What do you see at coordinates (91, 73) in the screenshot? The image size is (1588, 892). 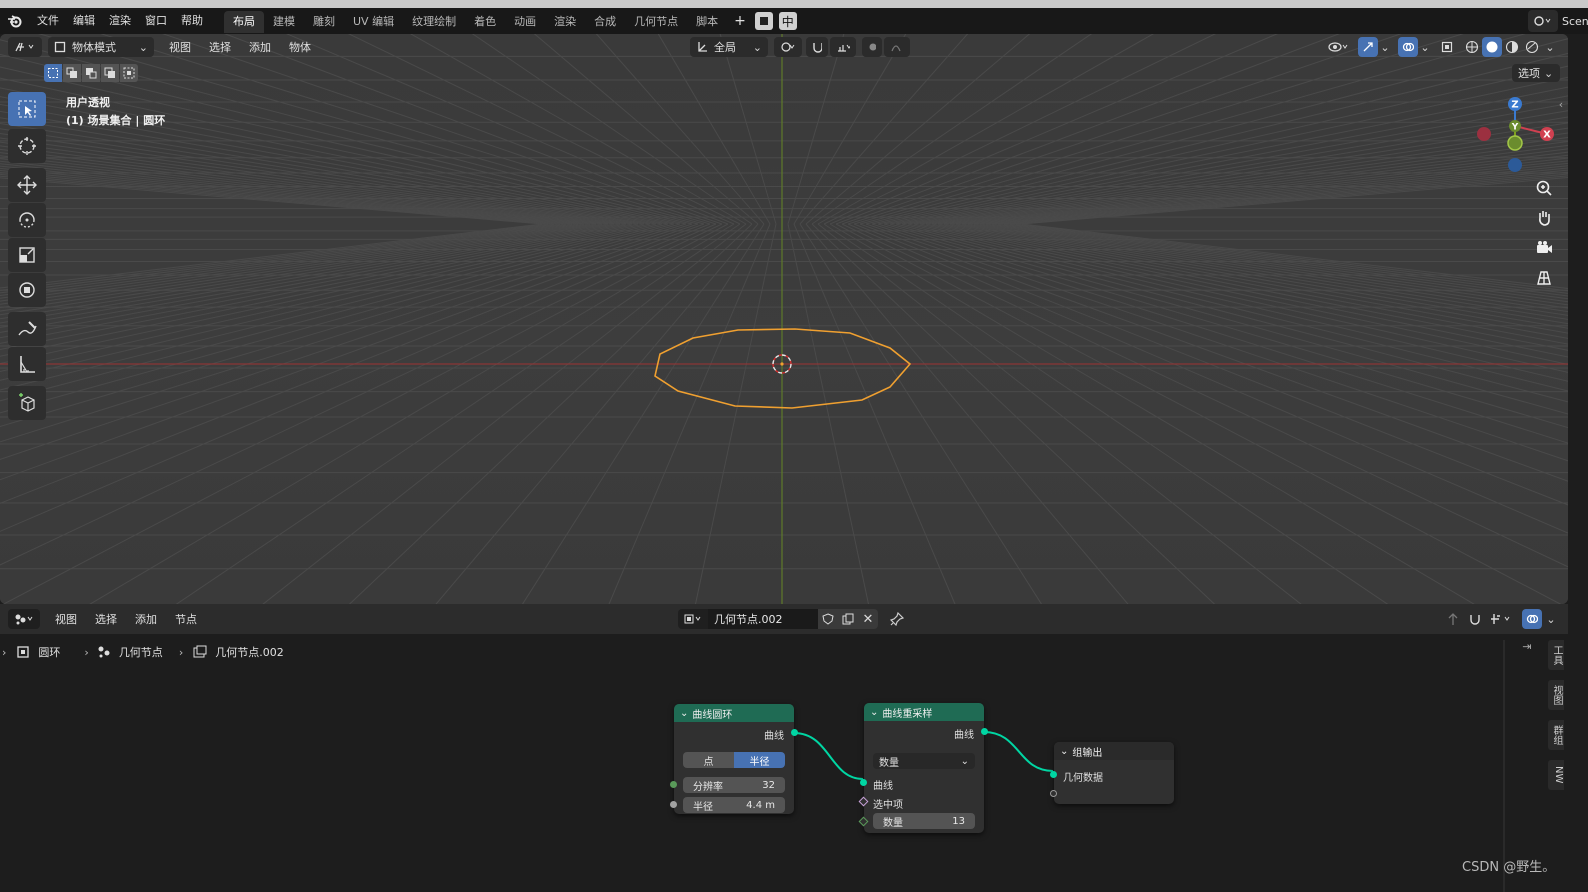 I see `select-subtract-icon` at bounding box center [91, 73].